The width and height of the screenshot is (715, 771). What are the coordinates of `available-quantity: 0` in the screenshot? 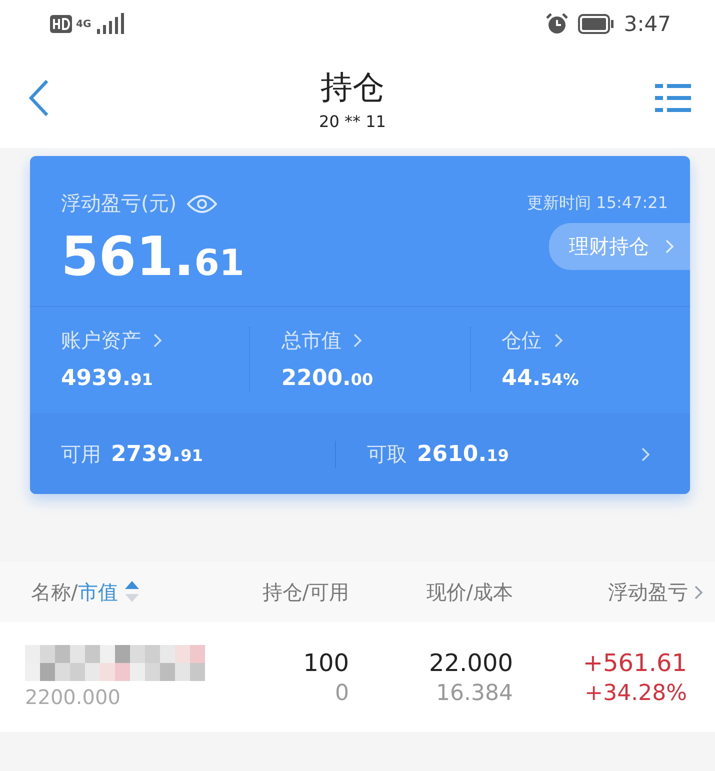 It's located at (342, 693).